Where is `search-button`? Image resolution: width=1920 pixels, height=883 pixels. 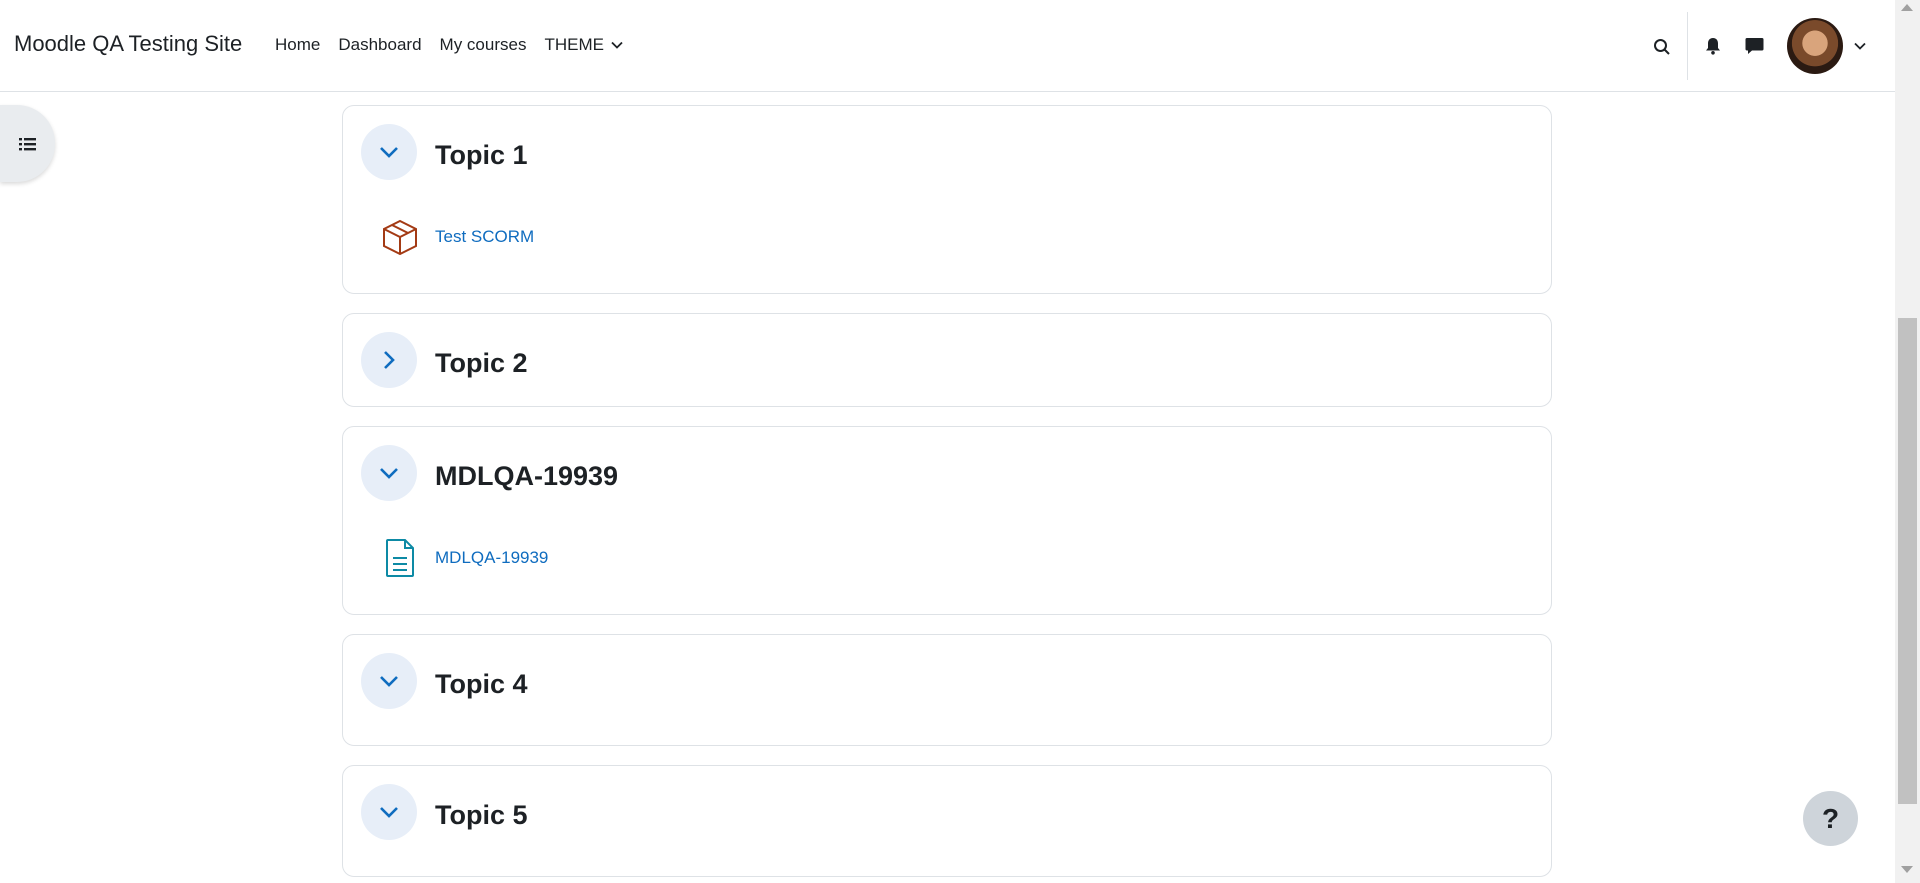
search-button is located at coordinates (1662, 47).